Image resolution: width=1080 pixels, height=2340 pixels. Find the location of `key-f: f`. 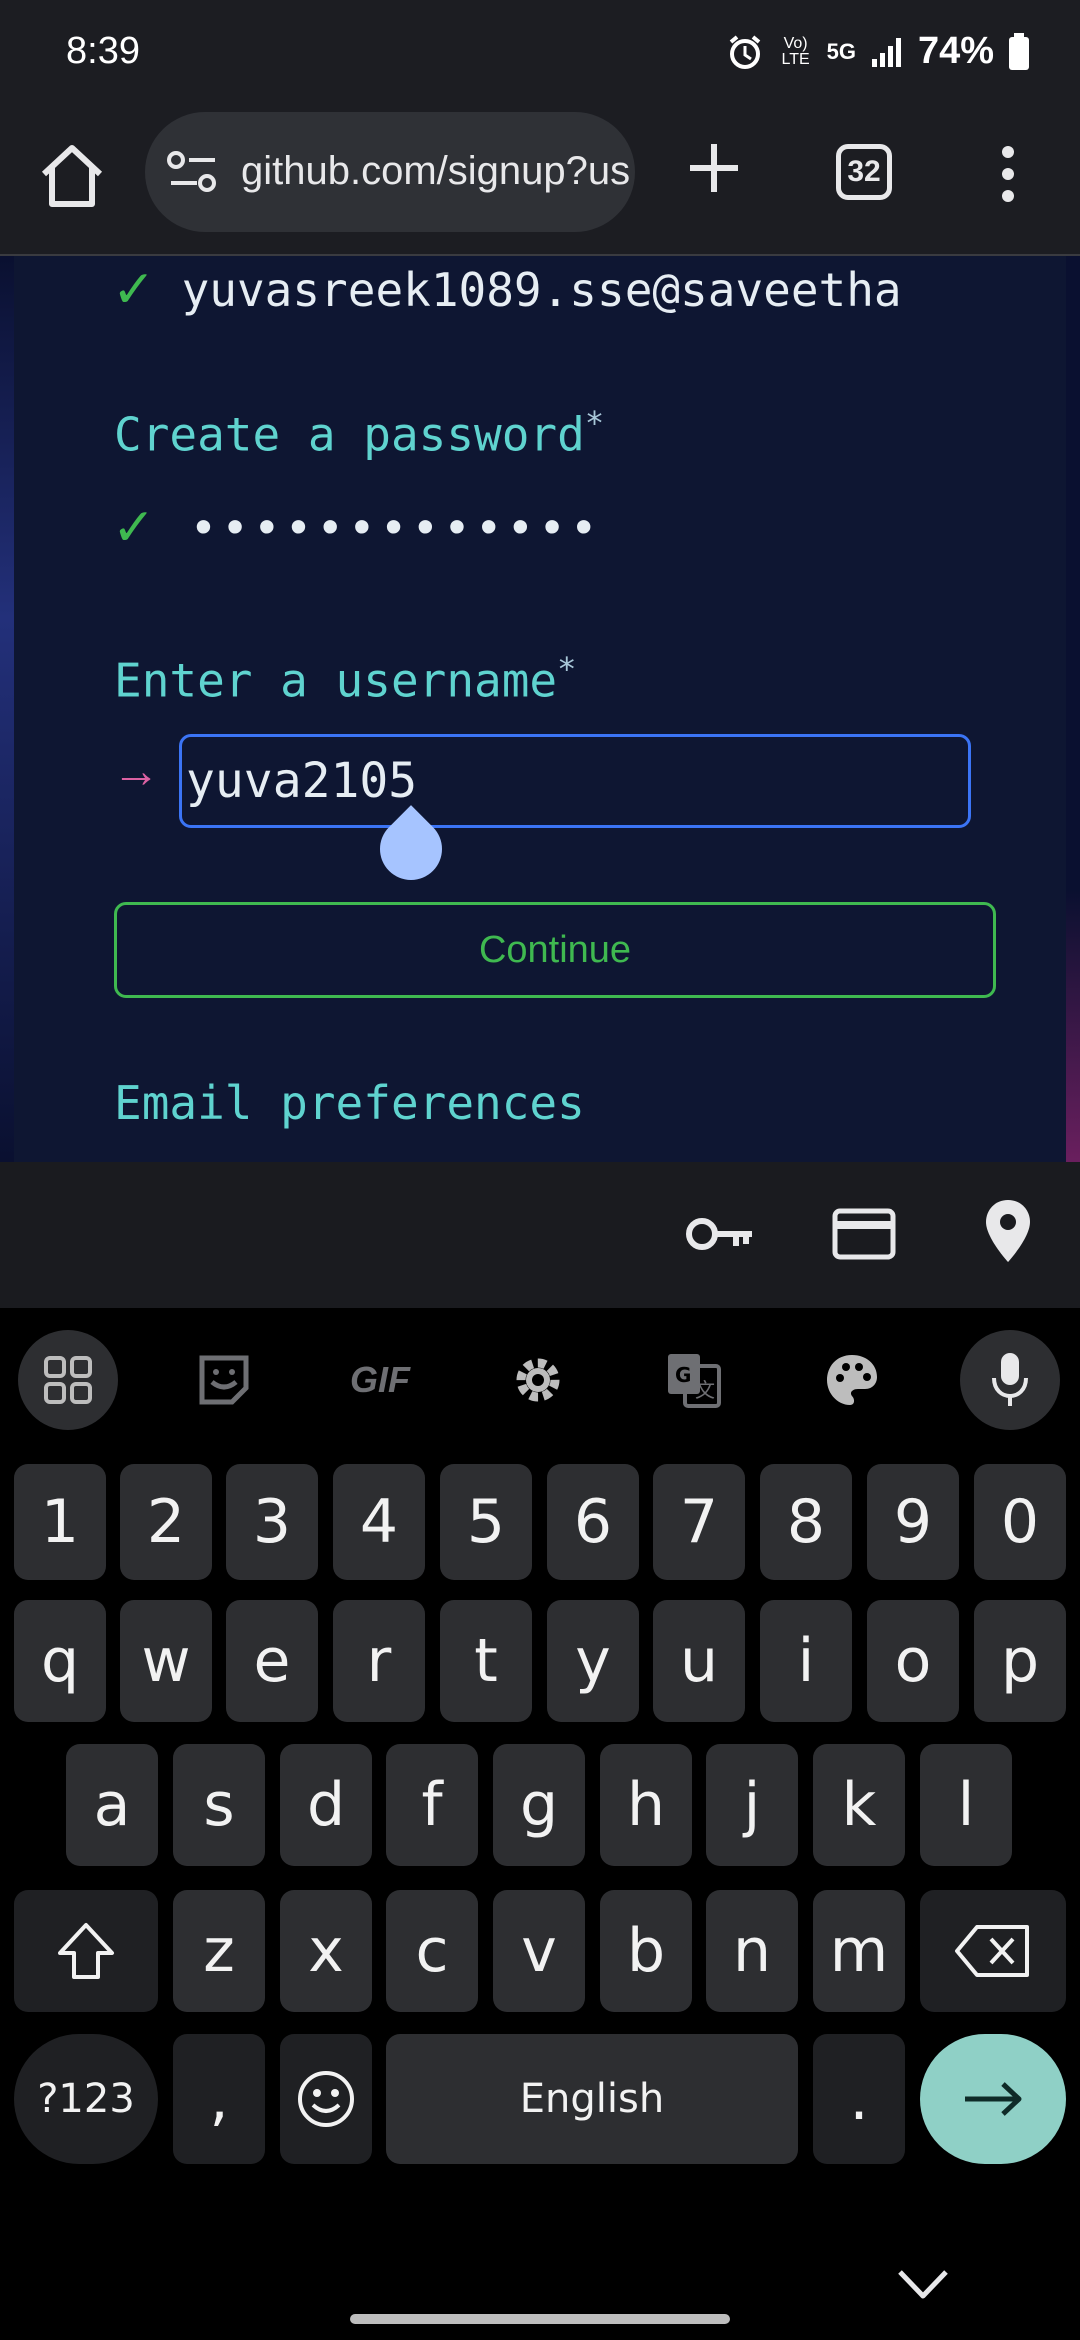

key-f: f is located at coordinates (432, 1805).